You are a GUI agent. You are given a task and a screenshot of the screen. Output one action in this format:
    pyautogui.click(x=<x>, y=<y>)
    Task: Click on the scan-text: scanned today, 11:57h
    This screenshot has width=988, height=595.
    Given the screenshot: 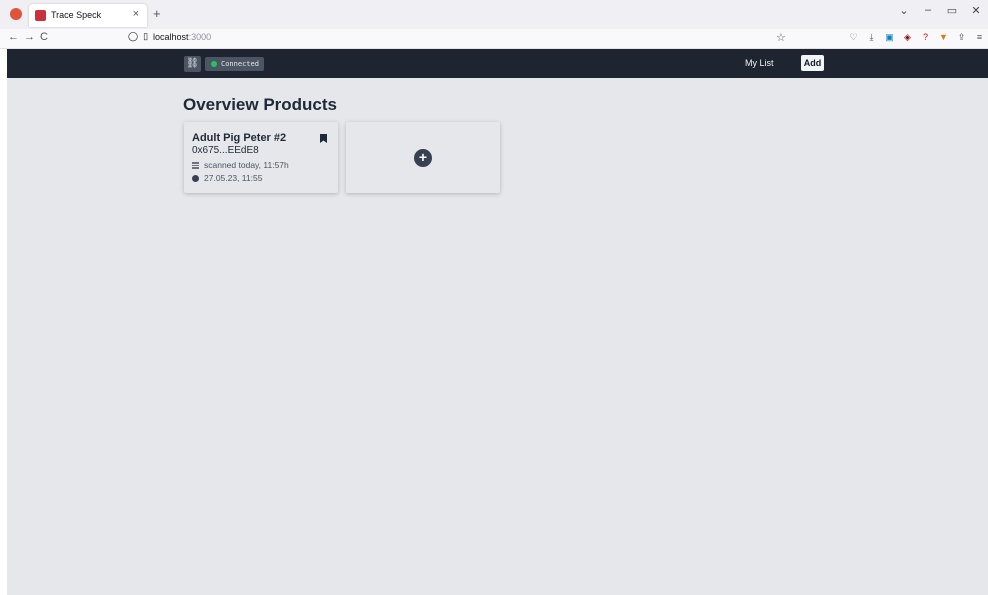 What is the action you would take?
    pyautogui.click(x=246, y=165)
    